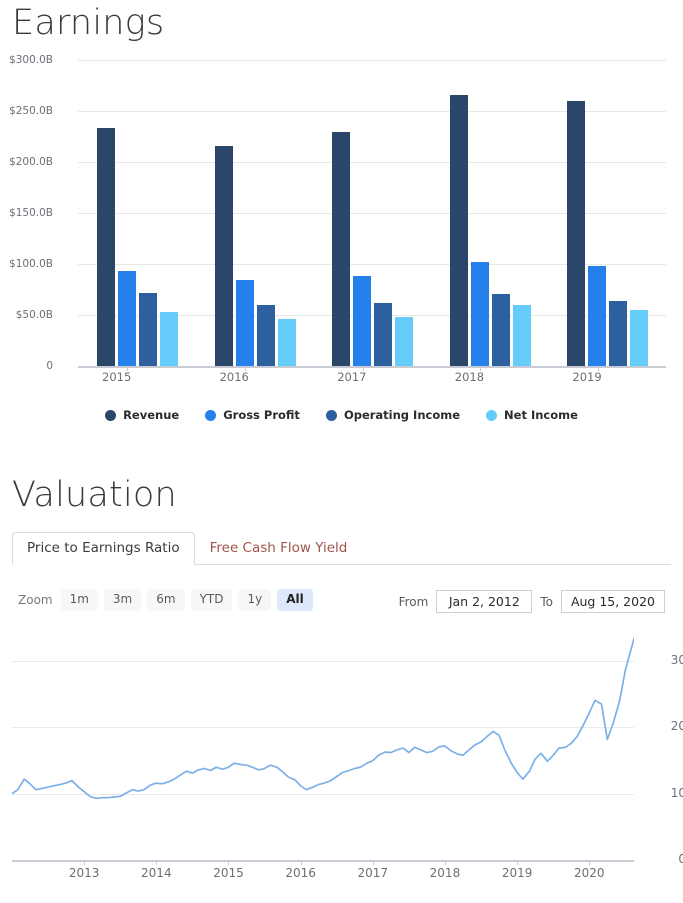 Image resolution: width=683 pixels, height=903 pixels. What do you see at coordinates (469, 377) in the screenshot?
I see `bar-x-axis-label-2018: 2018` at bounding box center [469, 377].